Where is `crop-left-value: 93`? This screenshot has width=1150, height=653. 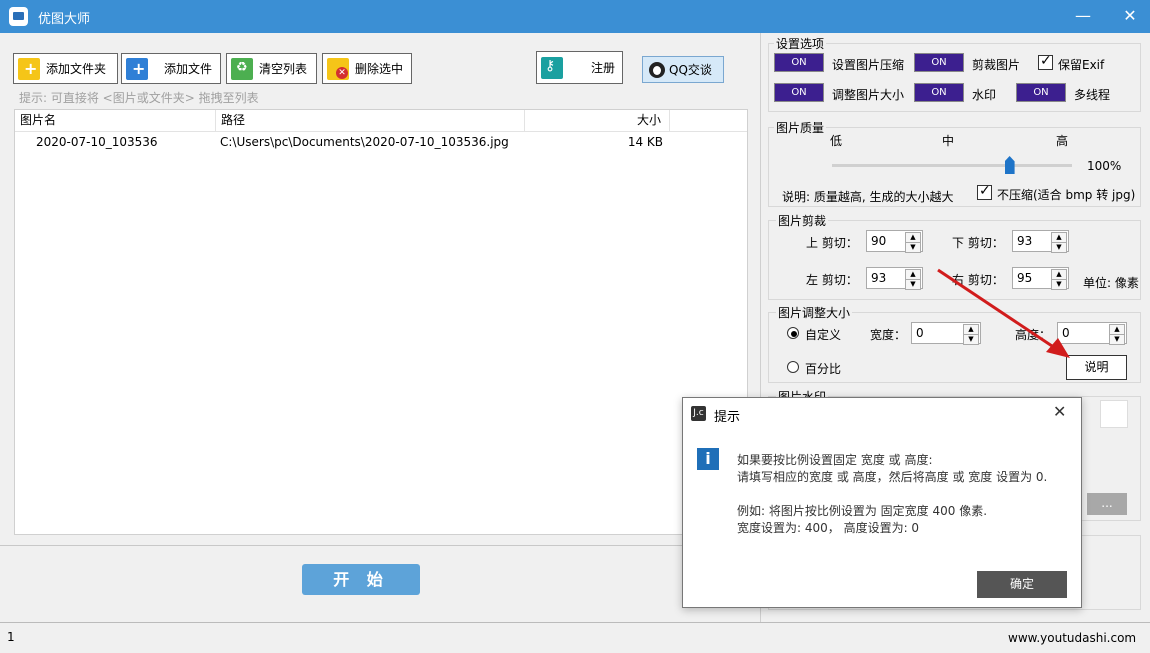
crop-left-value: 93 is located at coordinates (878, 278).